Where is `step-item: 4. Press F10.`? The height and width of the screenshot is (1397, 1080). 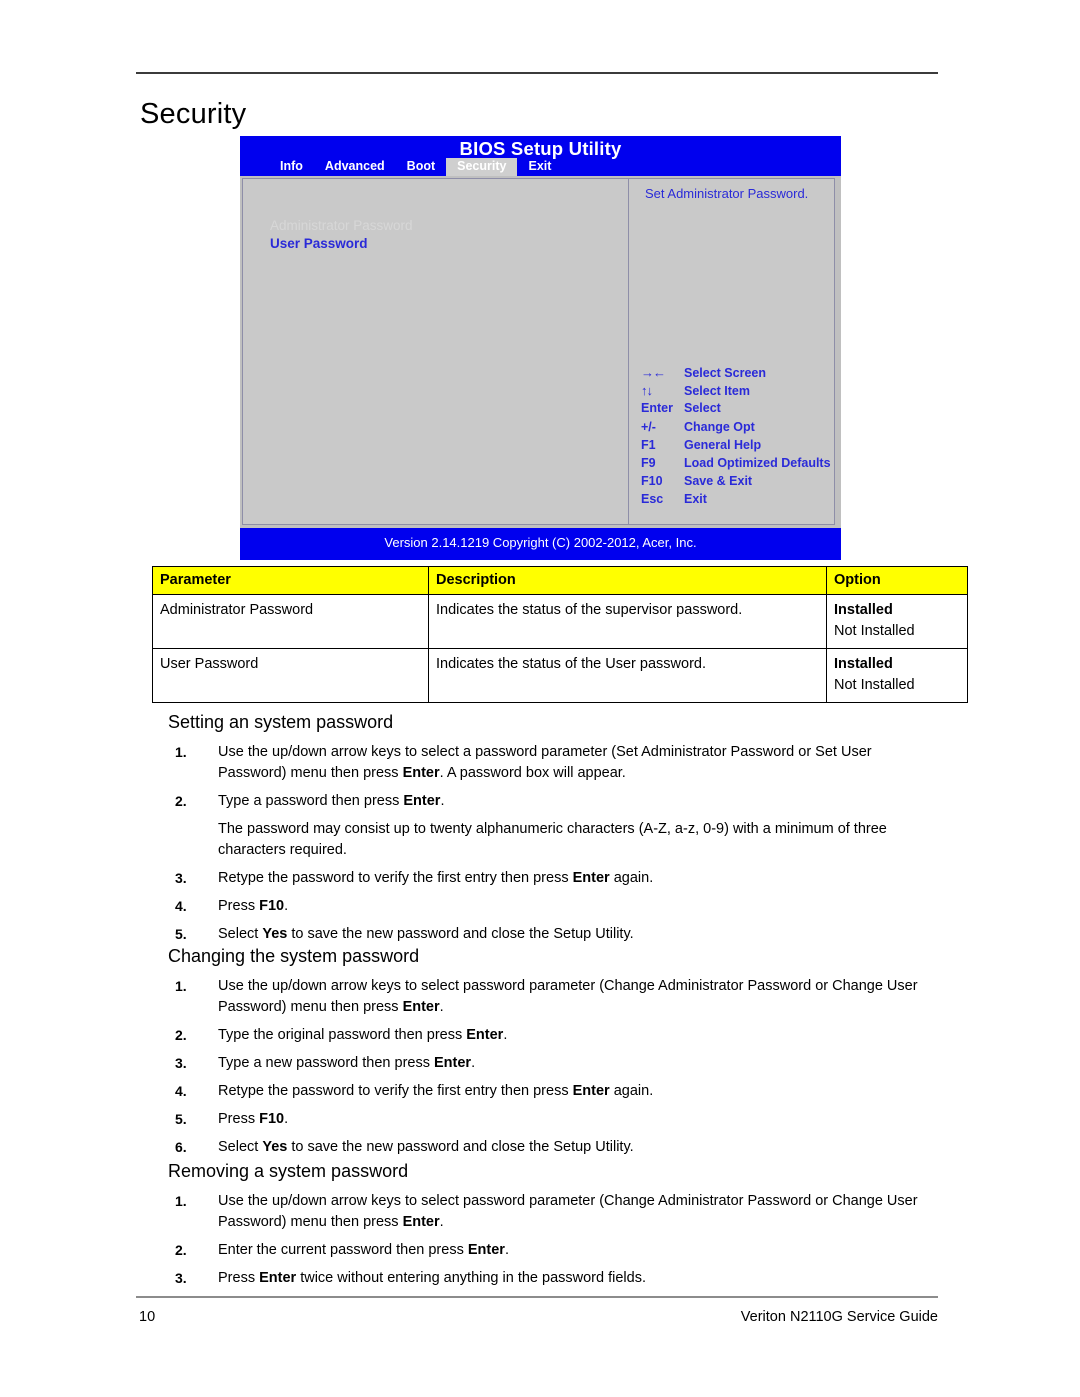 step-item: 4. Press F10. is located at coordinates (554, 906).